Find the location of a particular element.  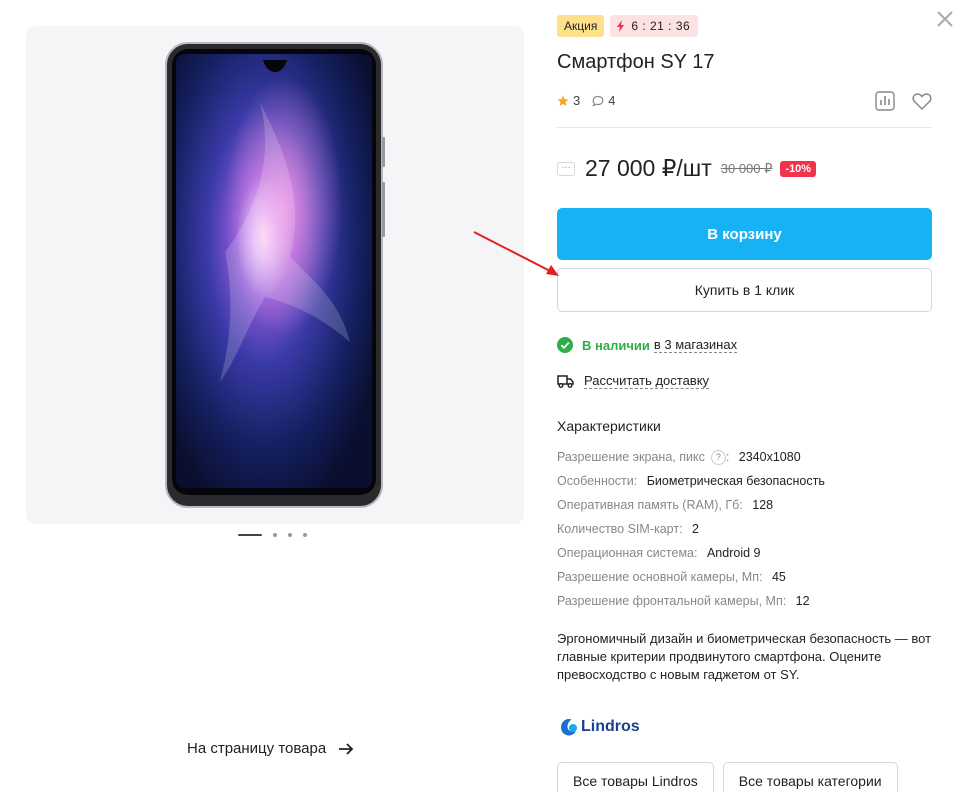

spec-key: Количество SIM-карт is located at coordinates (618, 529).